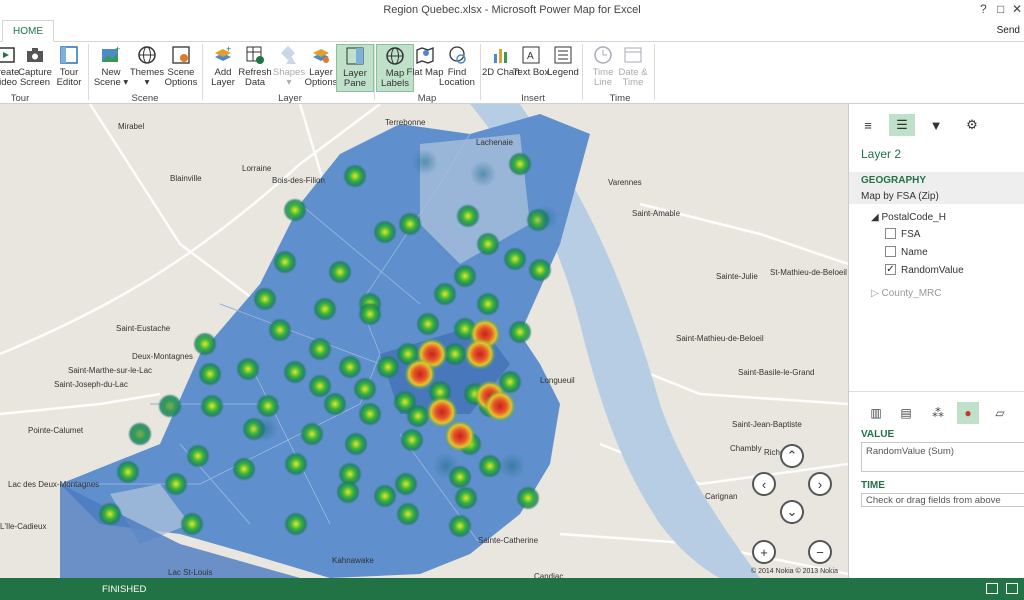 The height and width of the screenshot is (600, 1024). Describe the element at coordinates (992, 588) in the screenshot. I see `snapshot-icon` at that location.